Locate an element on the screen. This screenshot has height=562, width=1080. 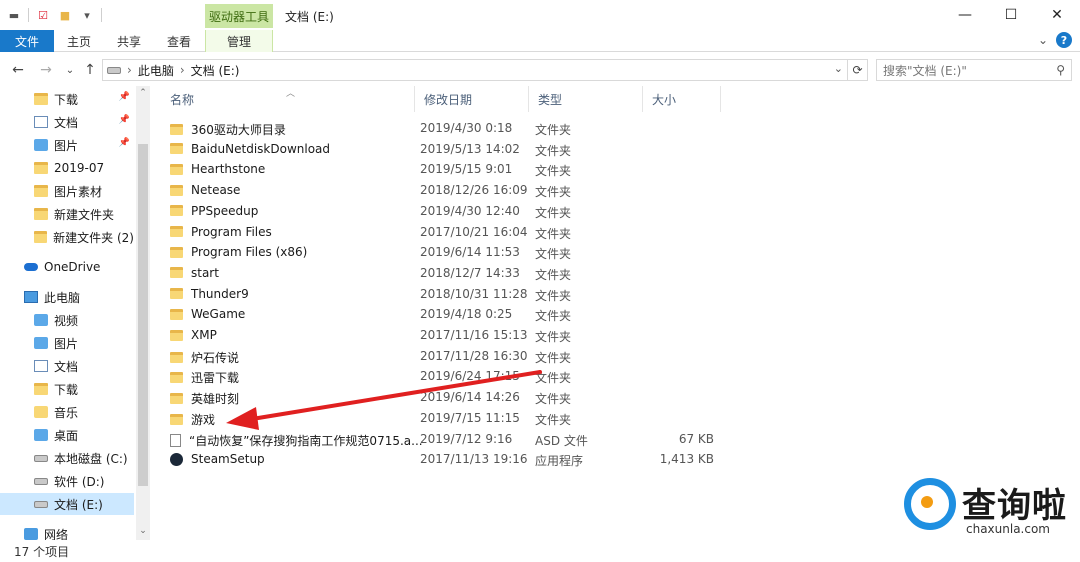
file-name-cell: Program Files (x86) is located at coordinates (238, 252).